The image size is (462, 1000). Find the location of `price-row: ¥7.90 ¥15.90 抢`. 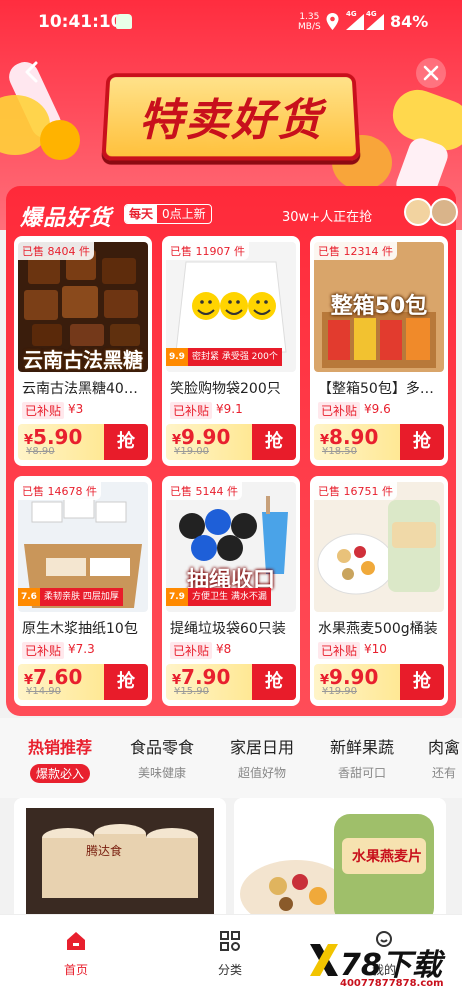

price-row: ¥7.90 ¥15.90 抢 is located at coordinates (231, 682).